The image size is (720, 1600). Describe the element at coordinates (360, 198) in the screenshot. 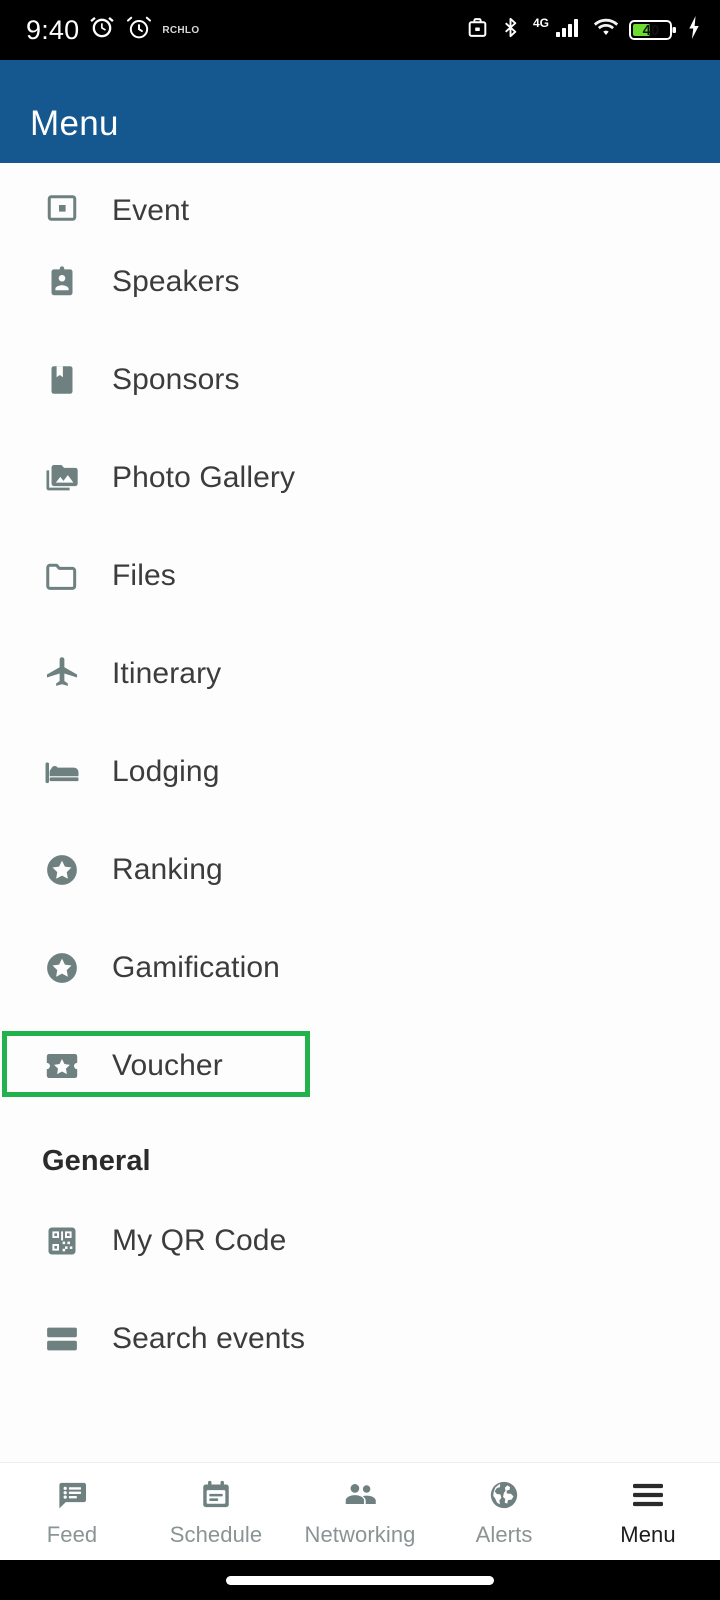

I see `menu-item-event: Event` at that location.